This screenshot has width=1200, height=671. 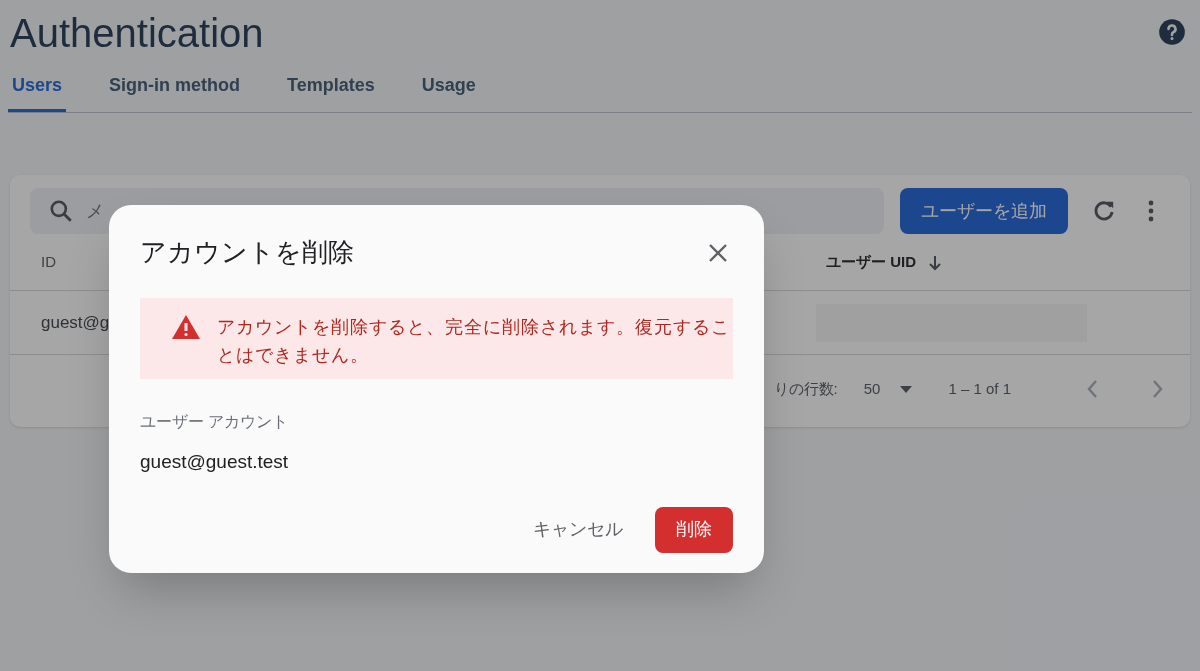 What do you see at coordinates (906, 389) in the screenshot?
I see `dropdown-caret-icon` at bounding box center [906, 389].